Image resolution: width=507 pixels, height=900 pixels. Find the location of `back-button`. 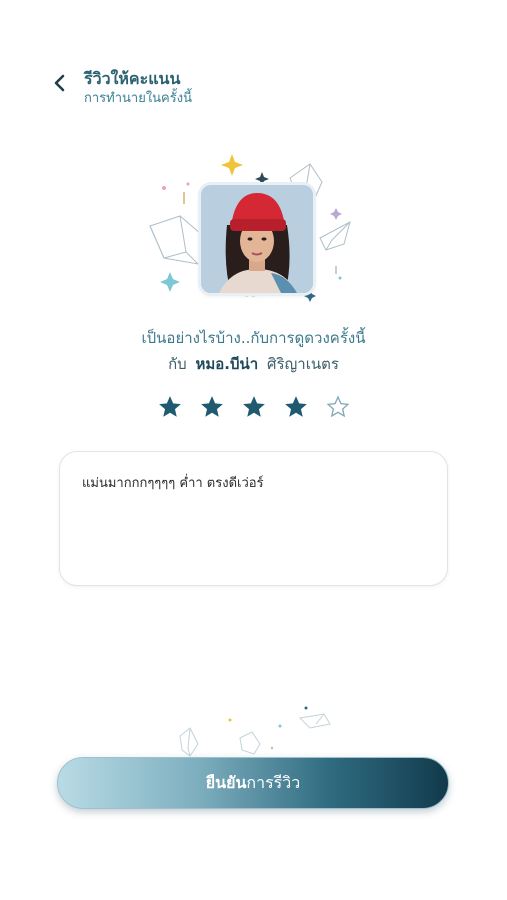

back-button is located at coordinates (60, 83).